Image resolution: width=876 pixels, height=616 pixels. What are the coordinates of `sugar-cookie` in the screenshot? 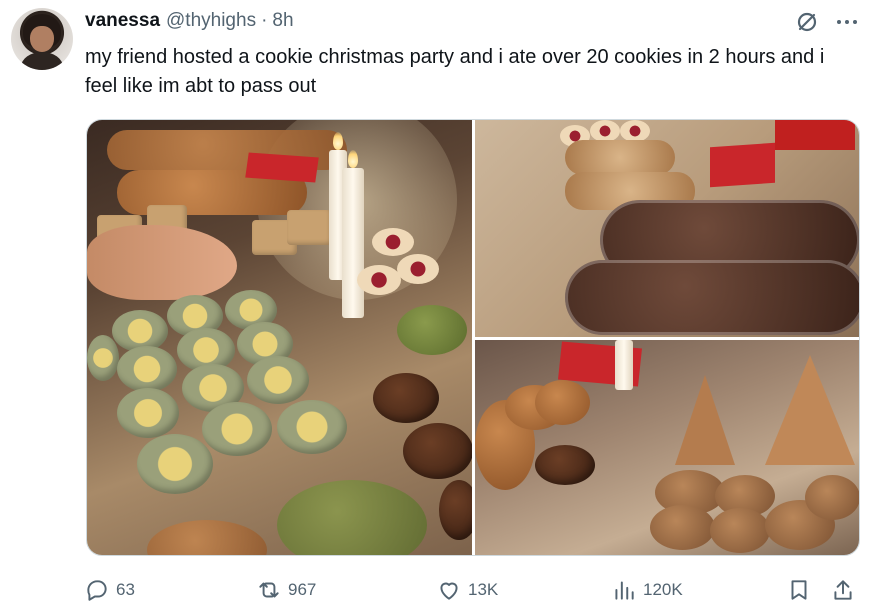 It's located at (562, 402).